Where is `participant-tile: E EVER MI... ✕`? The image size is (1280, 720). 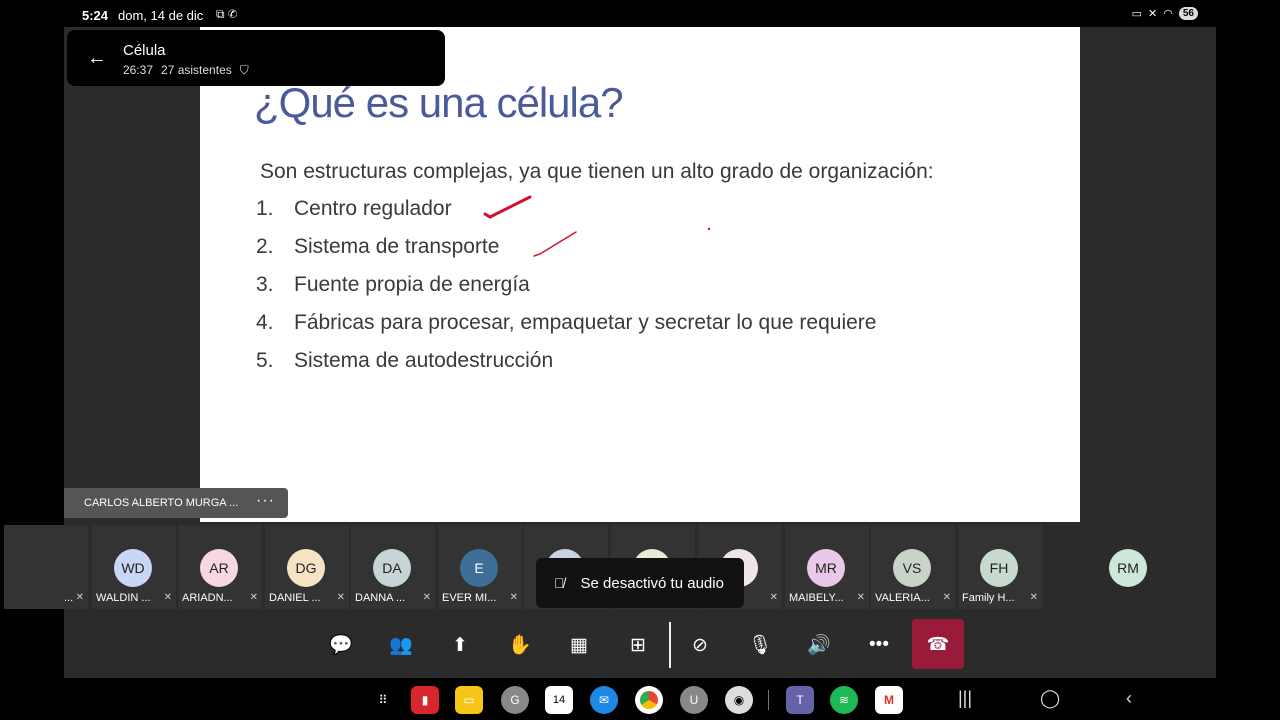 participant-tile: E EVER MI... ✕ is located at coordinates (480, 567).